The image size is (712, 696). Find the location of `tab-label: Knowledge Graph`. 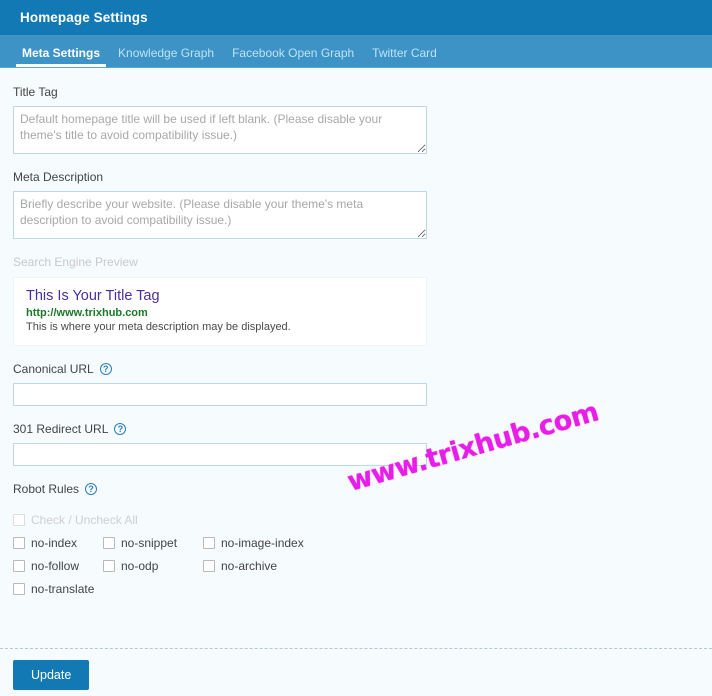

tab-label: Knowledge Graph is located at coordinates (166, 53).